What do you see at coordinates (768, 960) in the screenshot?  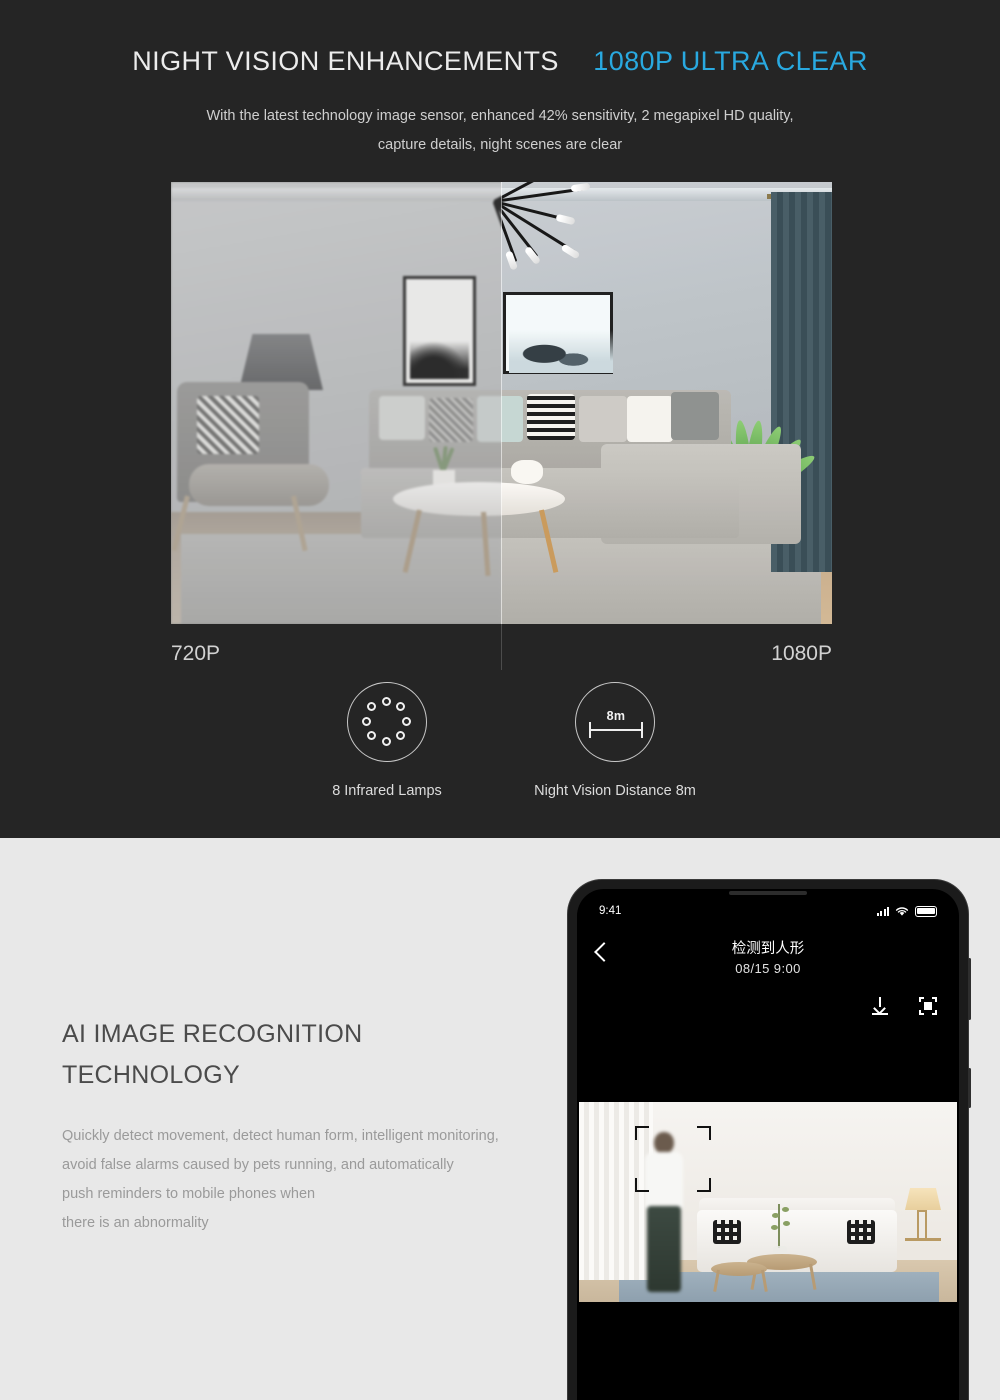 I see `app-nav-bar: 检测到人形 08/15 9:00` at bounding box center [768, 960].